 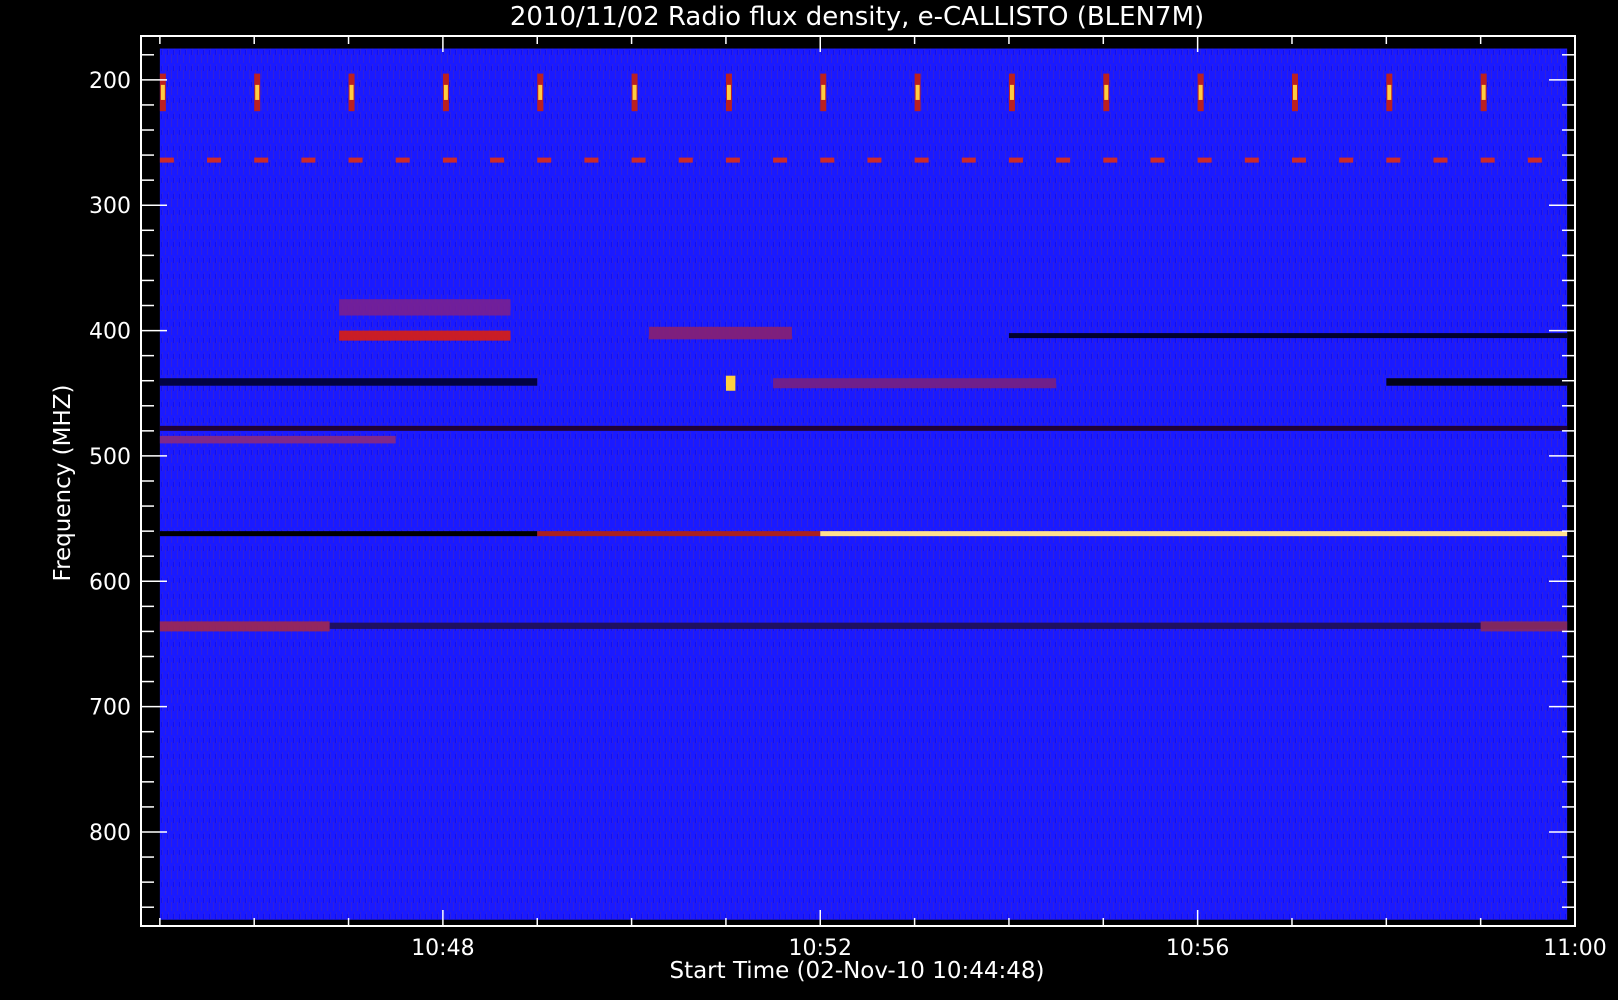 I want to click on x-tick-label: 11:00, so click(x=1574, y=948).